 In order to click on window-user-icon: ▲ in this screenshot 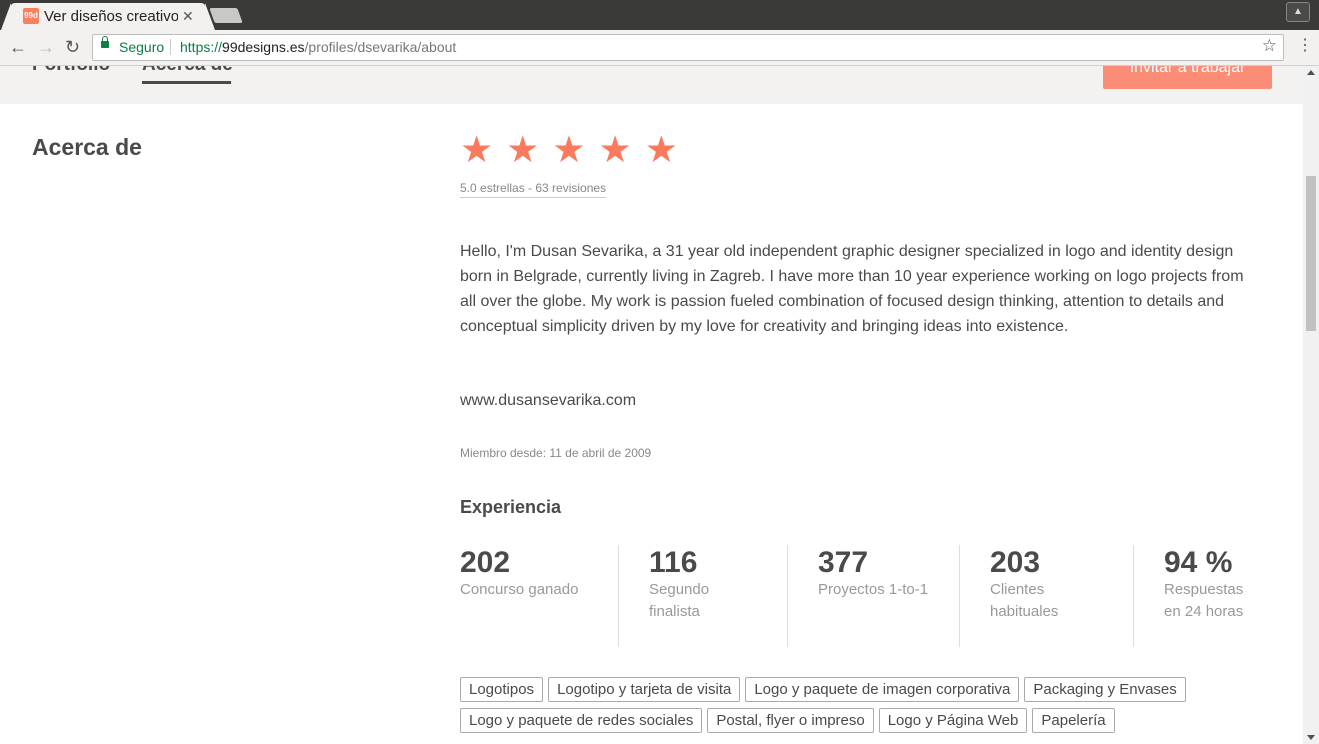, I will do `click(1298, 12)`.